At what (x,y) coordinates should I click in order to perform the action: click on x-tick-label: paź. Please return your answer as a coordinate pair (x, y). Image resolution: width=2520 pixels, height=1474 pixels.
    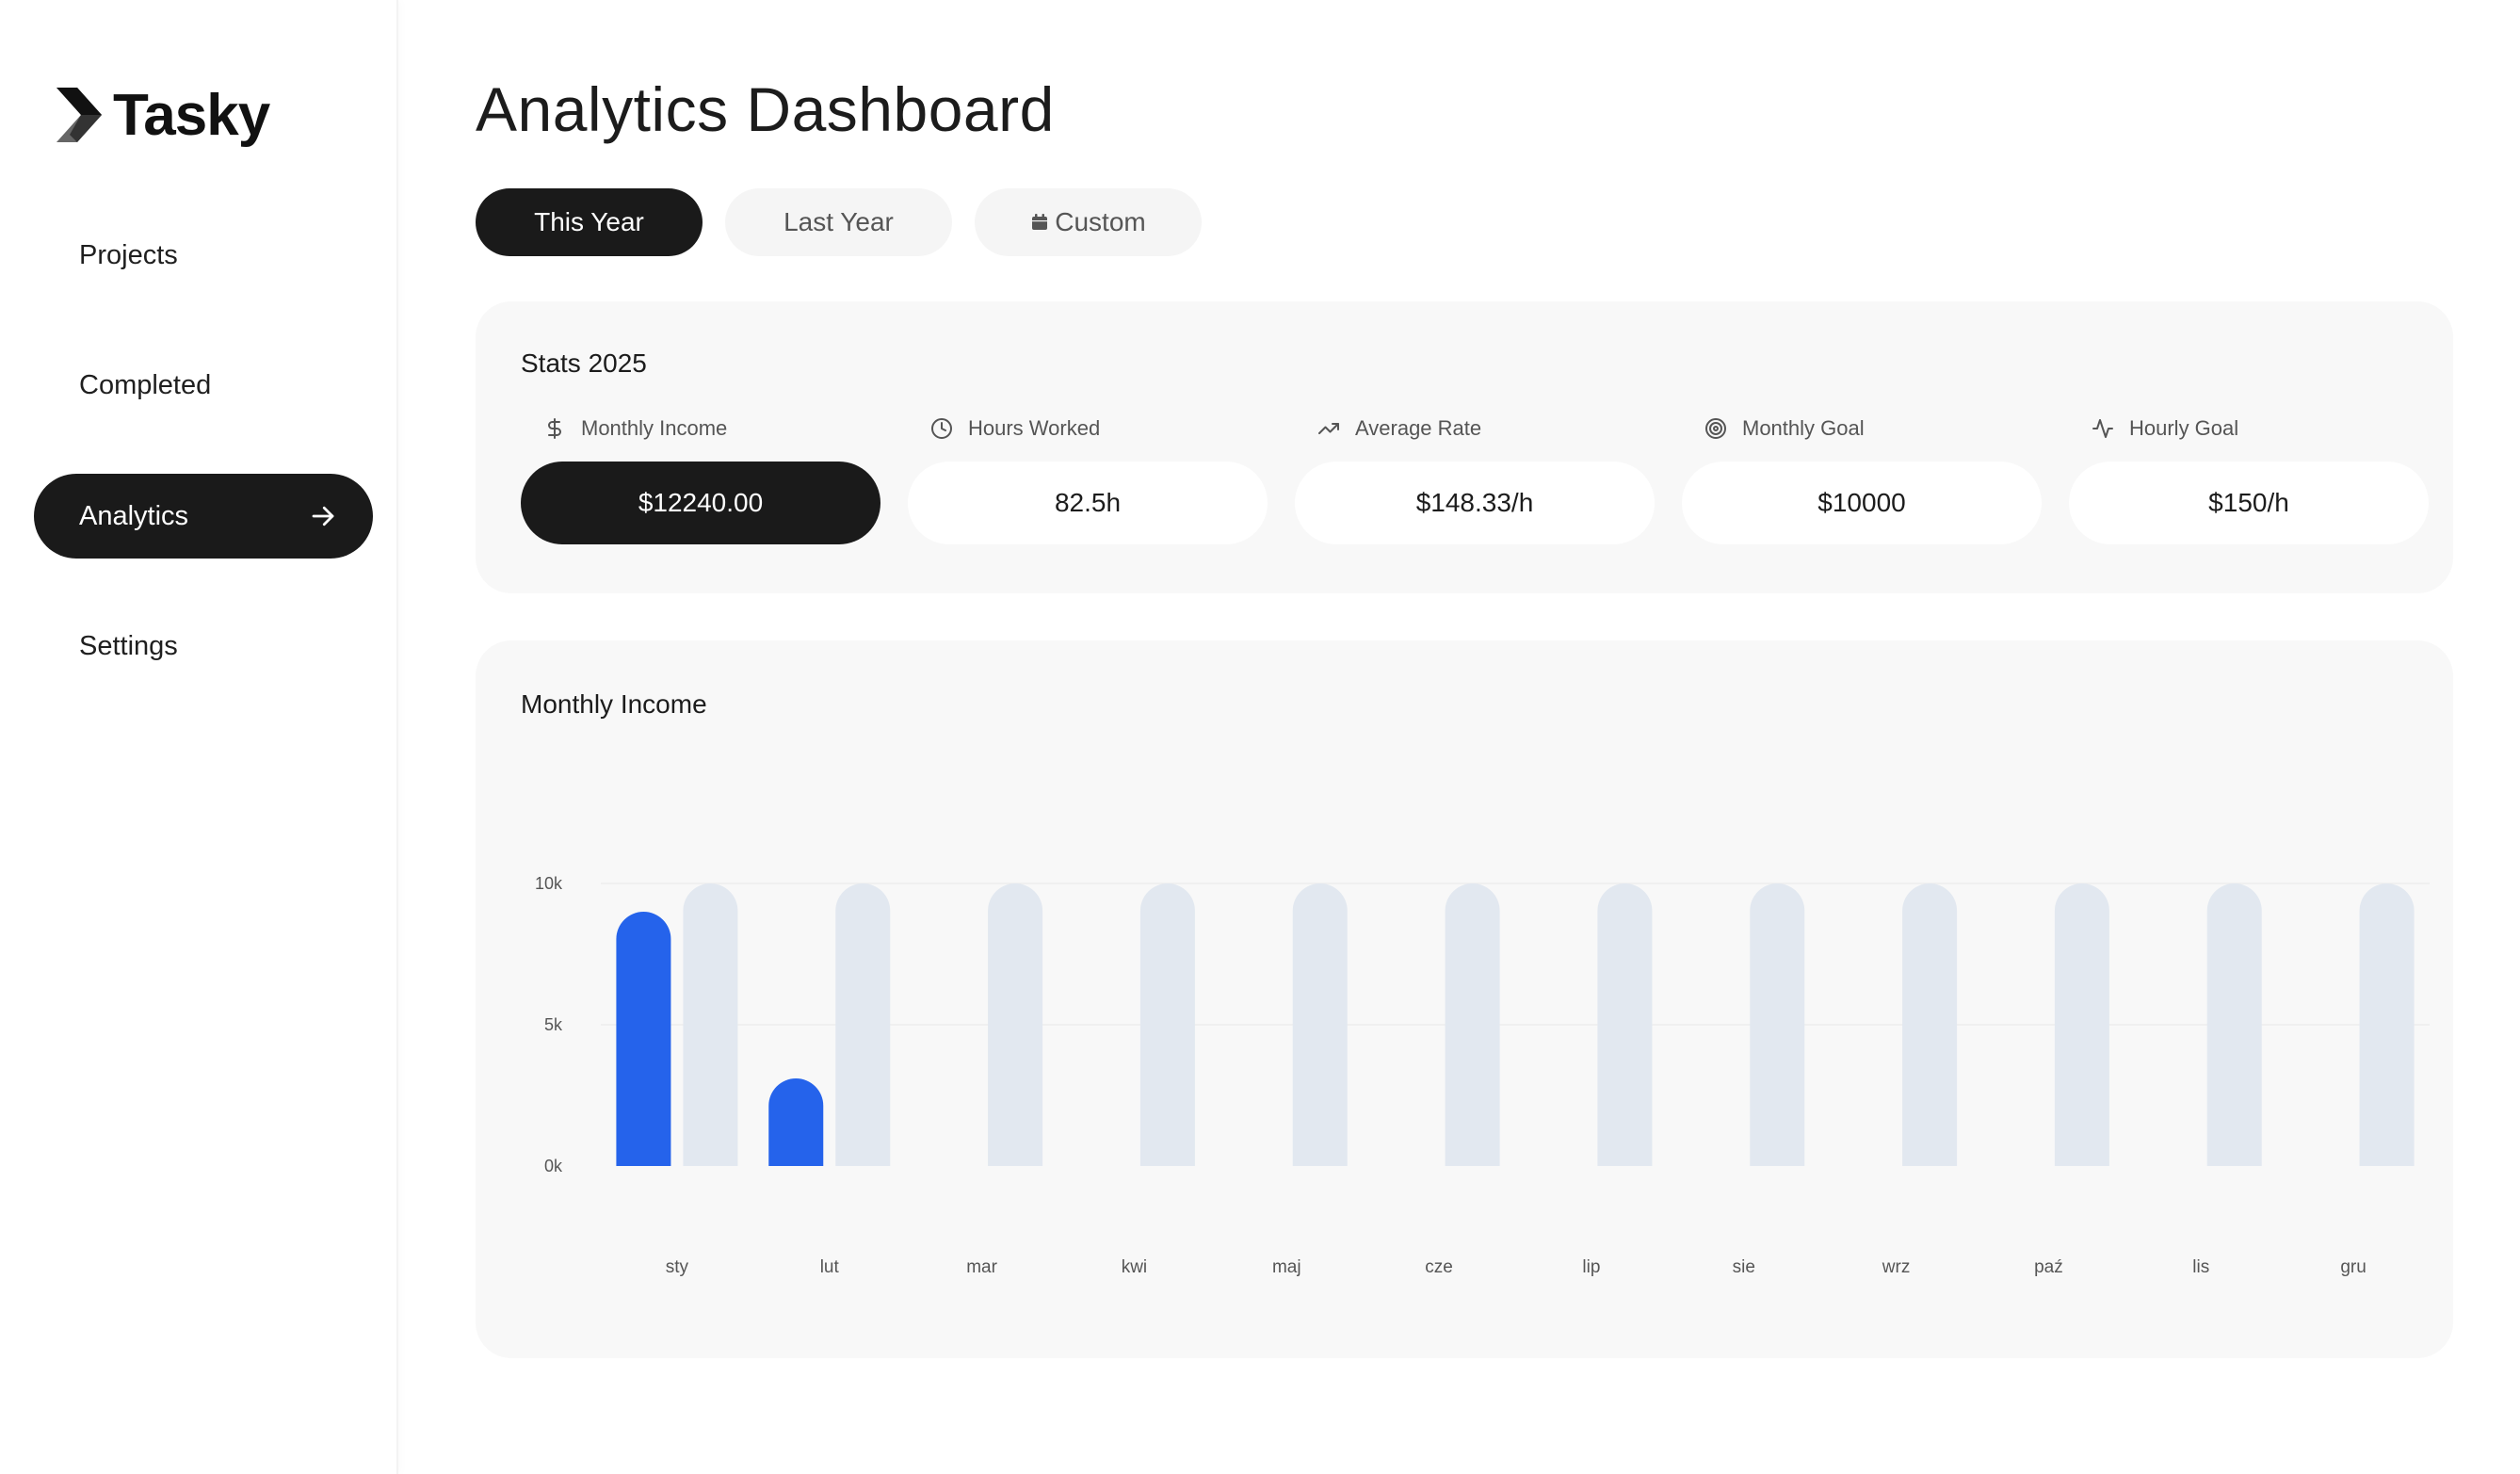
    Looking at the image, I should click on (2048, 1267).